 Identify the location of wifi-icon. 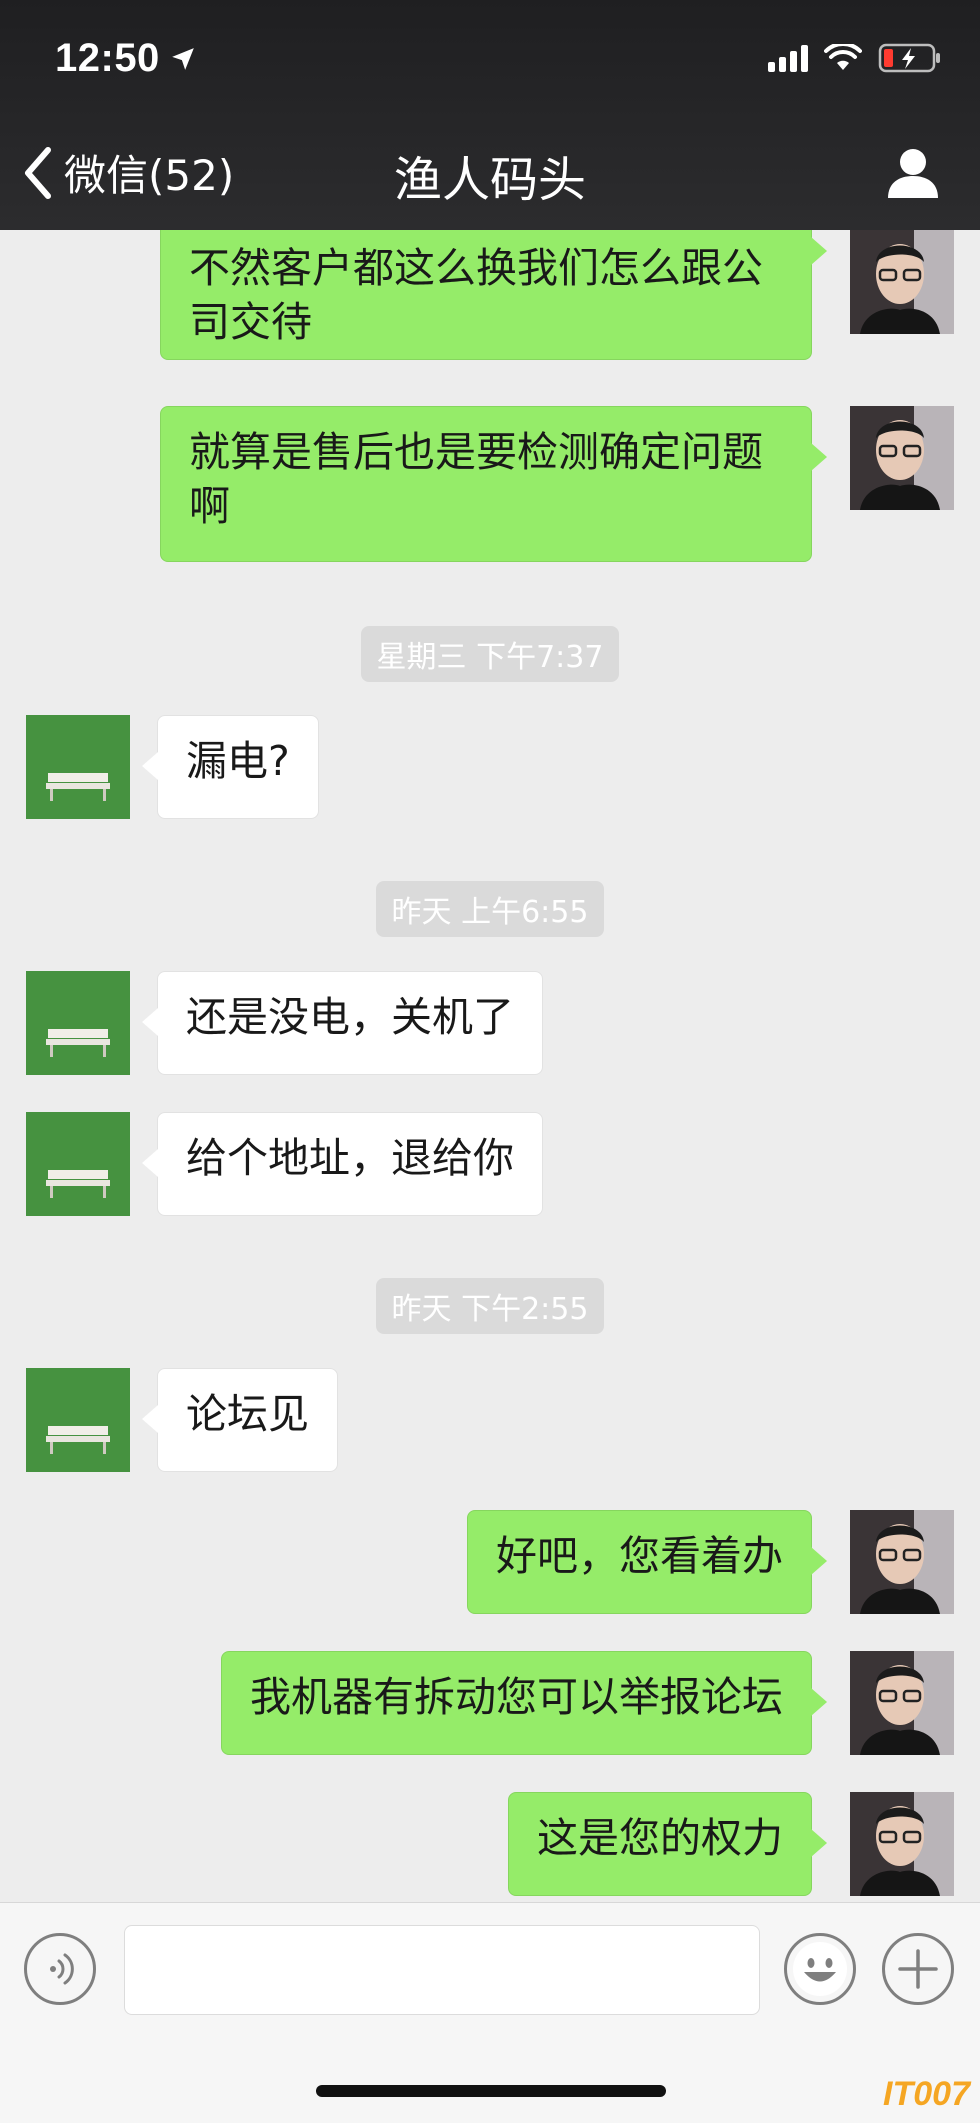
(843, 57).